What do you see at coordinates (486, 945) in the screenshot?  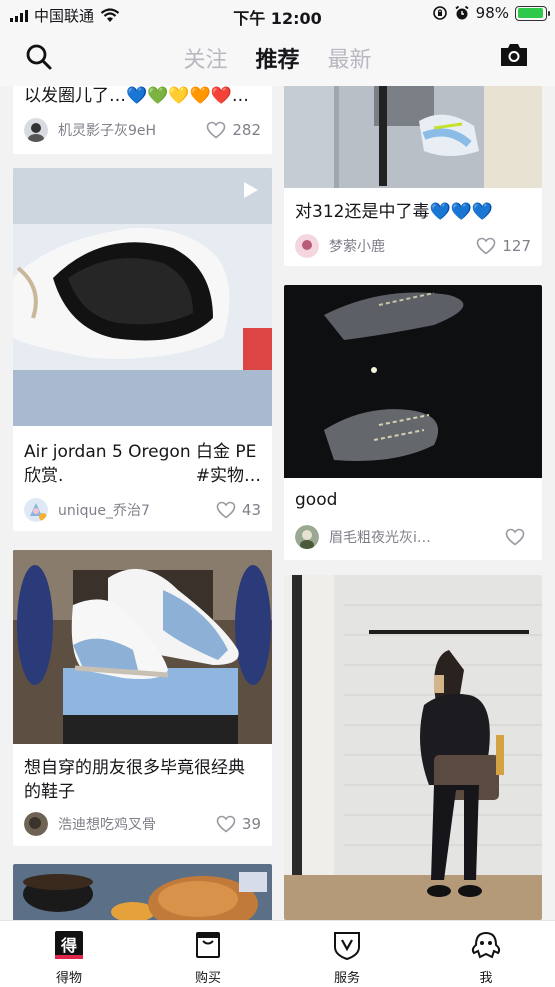 I see `profile-mascot-icon` at bounding box center [486, 945].